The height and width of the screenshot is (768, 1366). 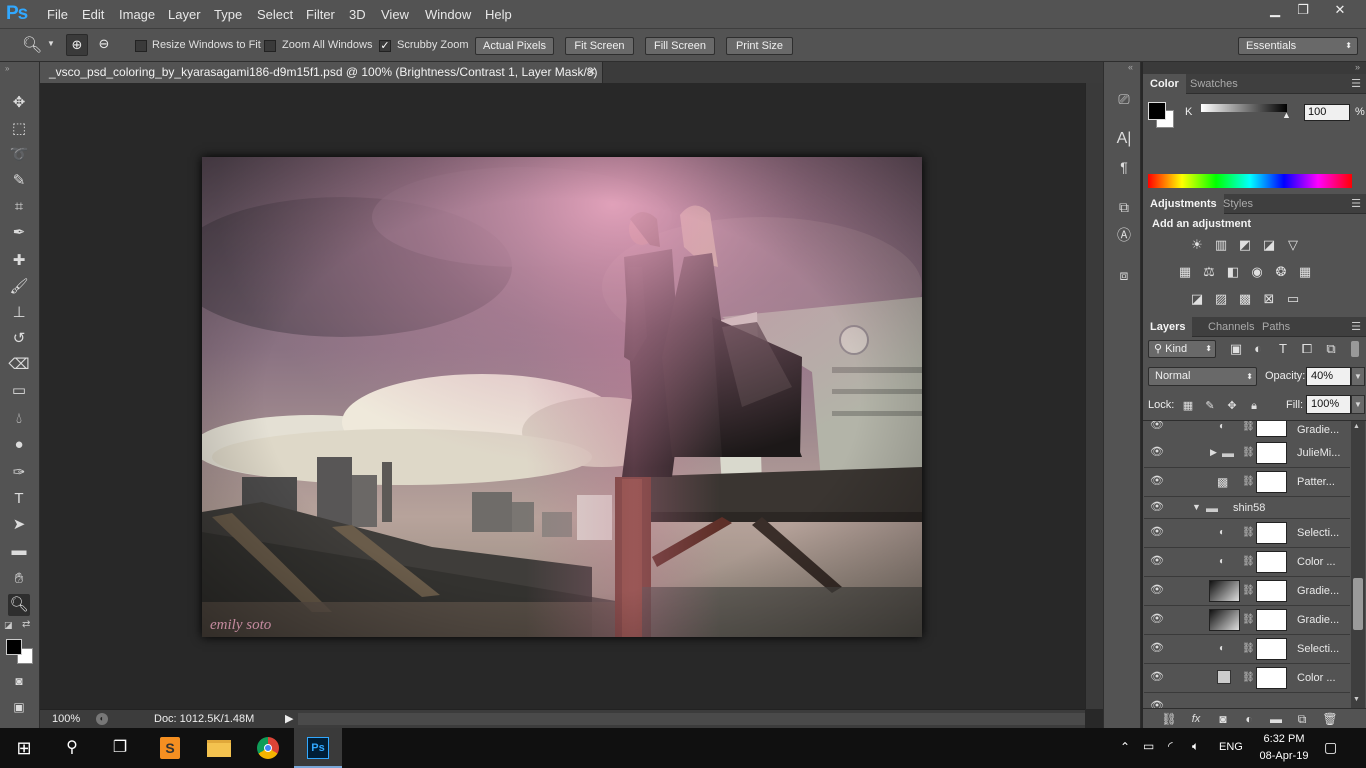 What do you see at coordinates (1213, 452) in the screenshot?
I see `expand-group-icon: ▶` at bounding box center [1213, 452].